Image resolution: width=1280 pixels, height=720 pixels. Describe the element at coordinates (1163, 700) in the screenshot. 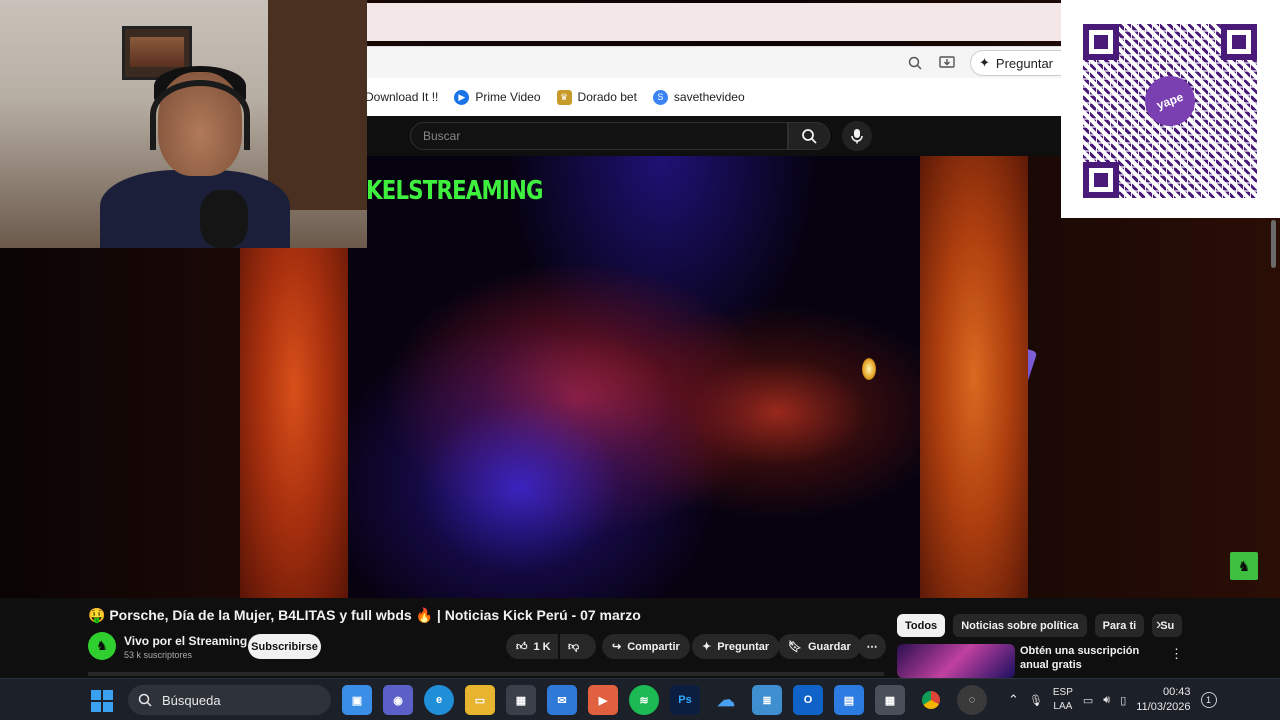

I see `clock: 00:43 11/03/2026` at that location.